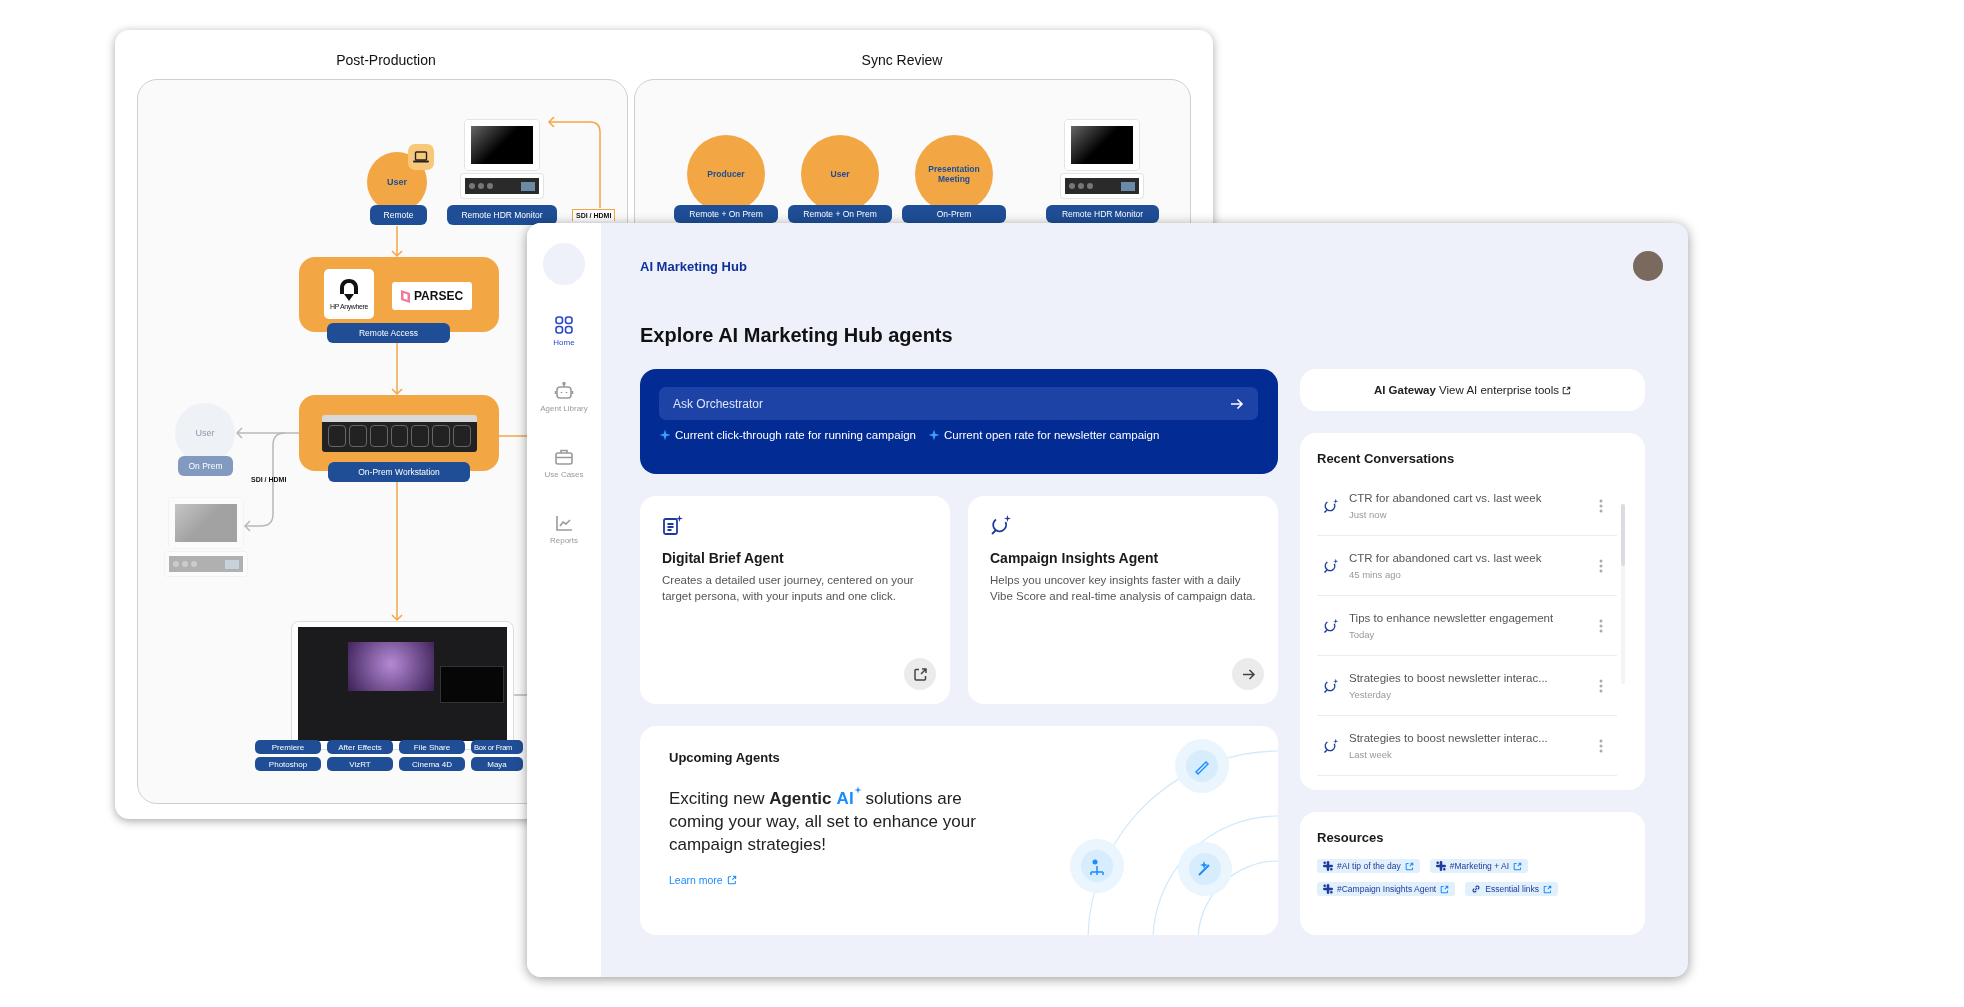  What do you see at coordinates (1472, 390) in the screenshot?
I see `gateway-link: AI Gateway View AI enterprise tools` at bounding box center [1472, 390].